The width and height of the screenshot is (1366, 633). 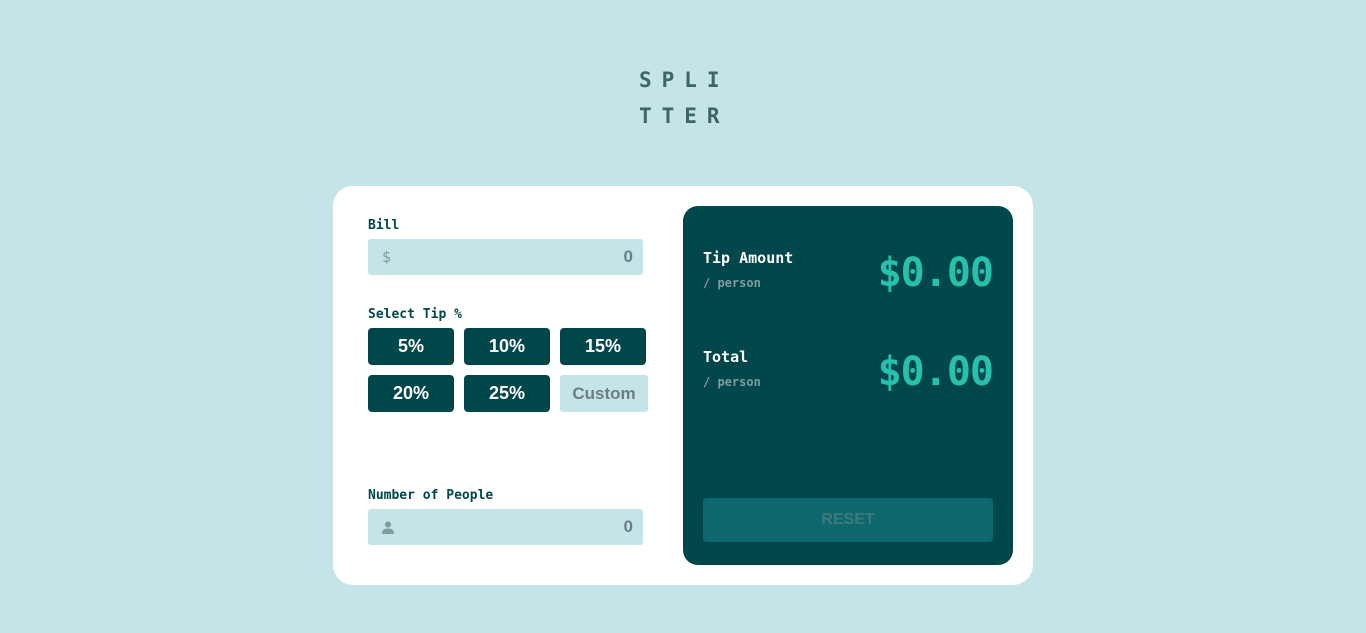 I want to click on total-label: Total, so click(x=726, y=357).